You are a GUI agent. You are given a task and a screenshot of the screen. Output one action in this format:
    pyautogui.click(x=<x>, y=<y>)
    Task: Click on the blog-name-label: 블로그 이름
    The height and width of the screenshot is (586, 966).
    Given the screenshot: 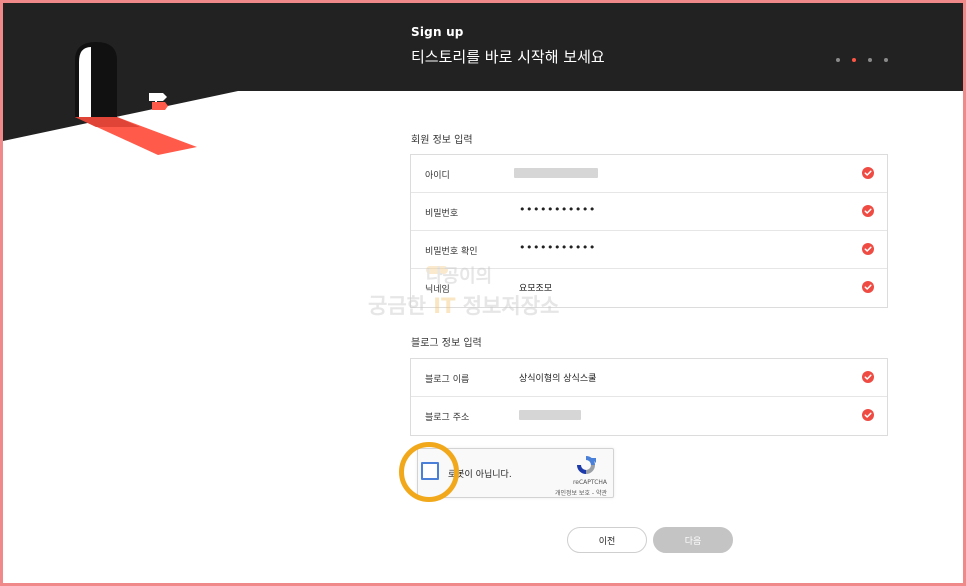 What is the action you would take?
    pyautogui.click(x=447, y=380)
    